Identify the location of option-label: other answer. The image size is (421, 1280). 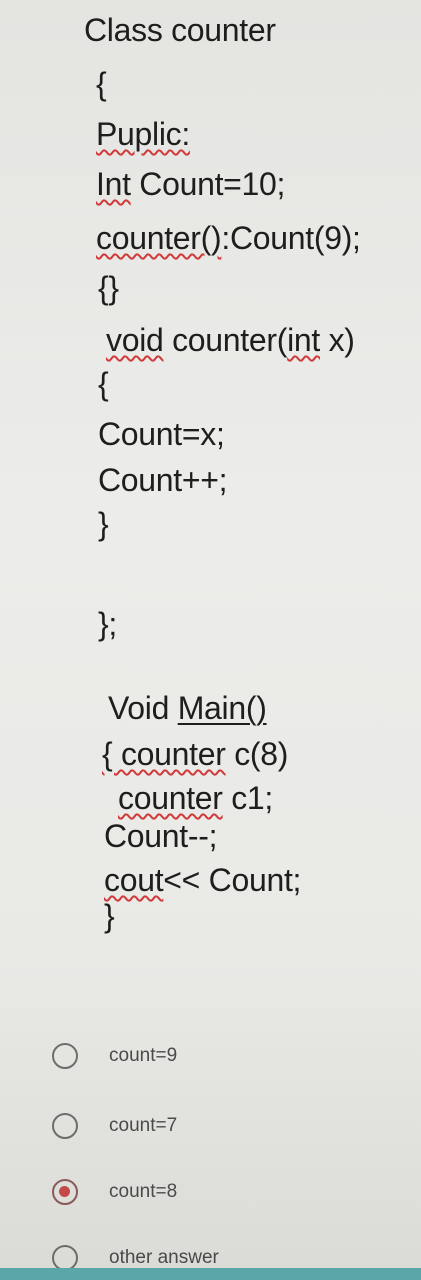
(164, 1257).